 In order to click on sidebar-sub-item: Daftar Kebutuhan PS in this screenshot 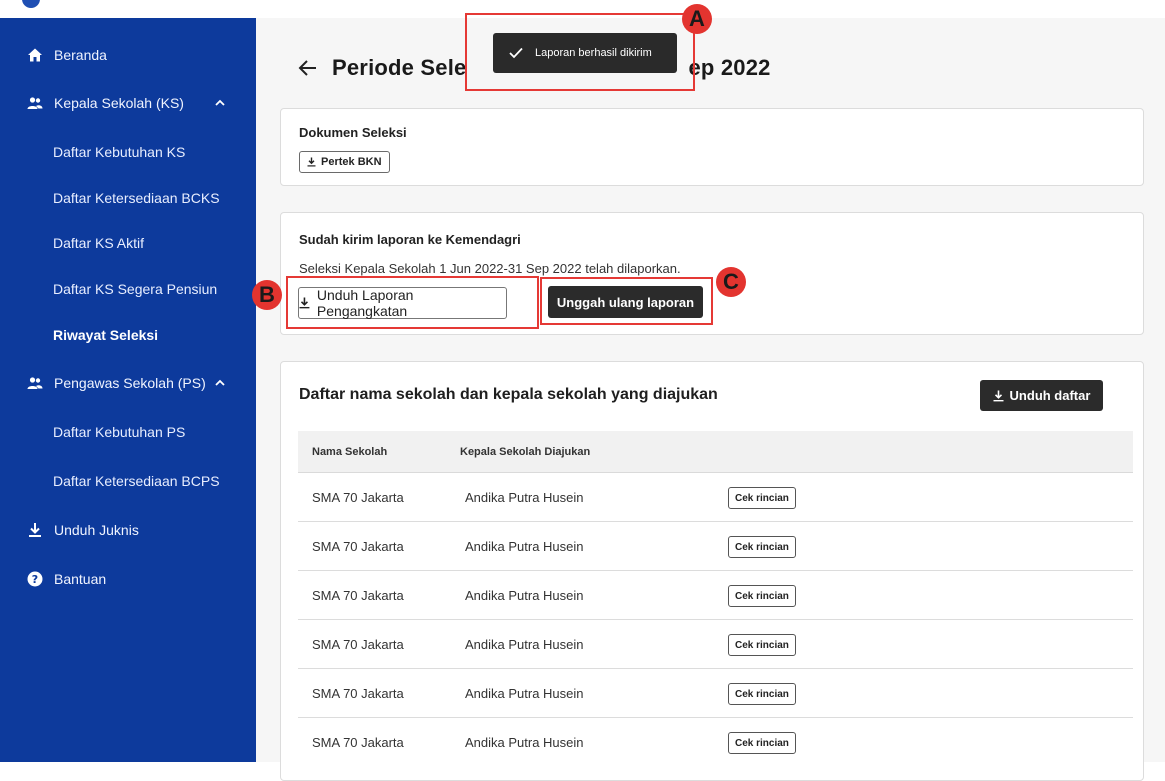, I will do `click(119, 432)`.